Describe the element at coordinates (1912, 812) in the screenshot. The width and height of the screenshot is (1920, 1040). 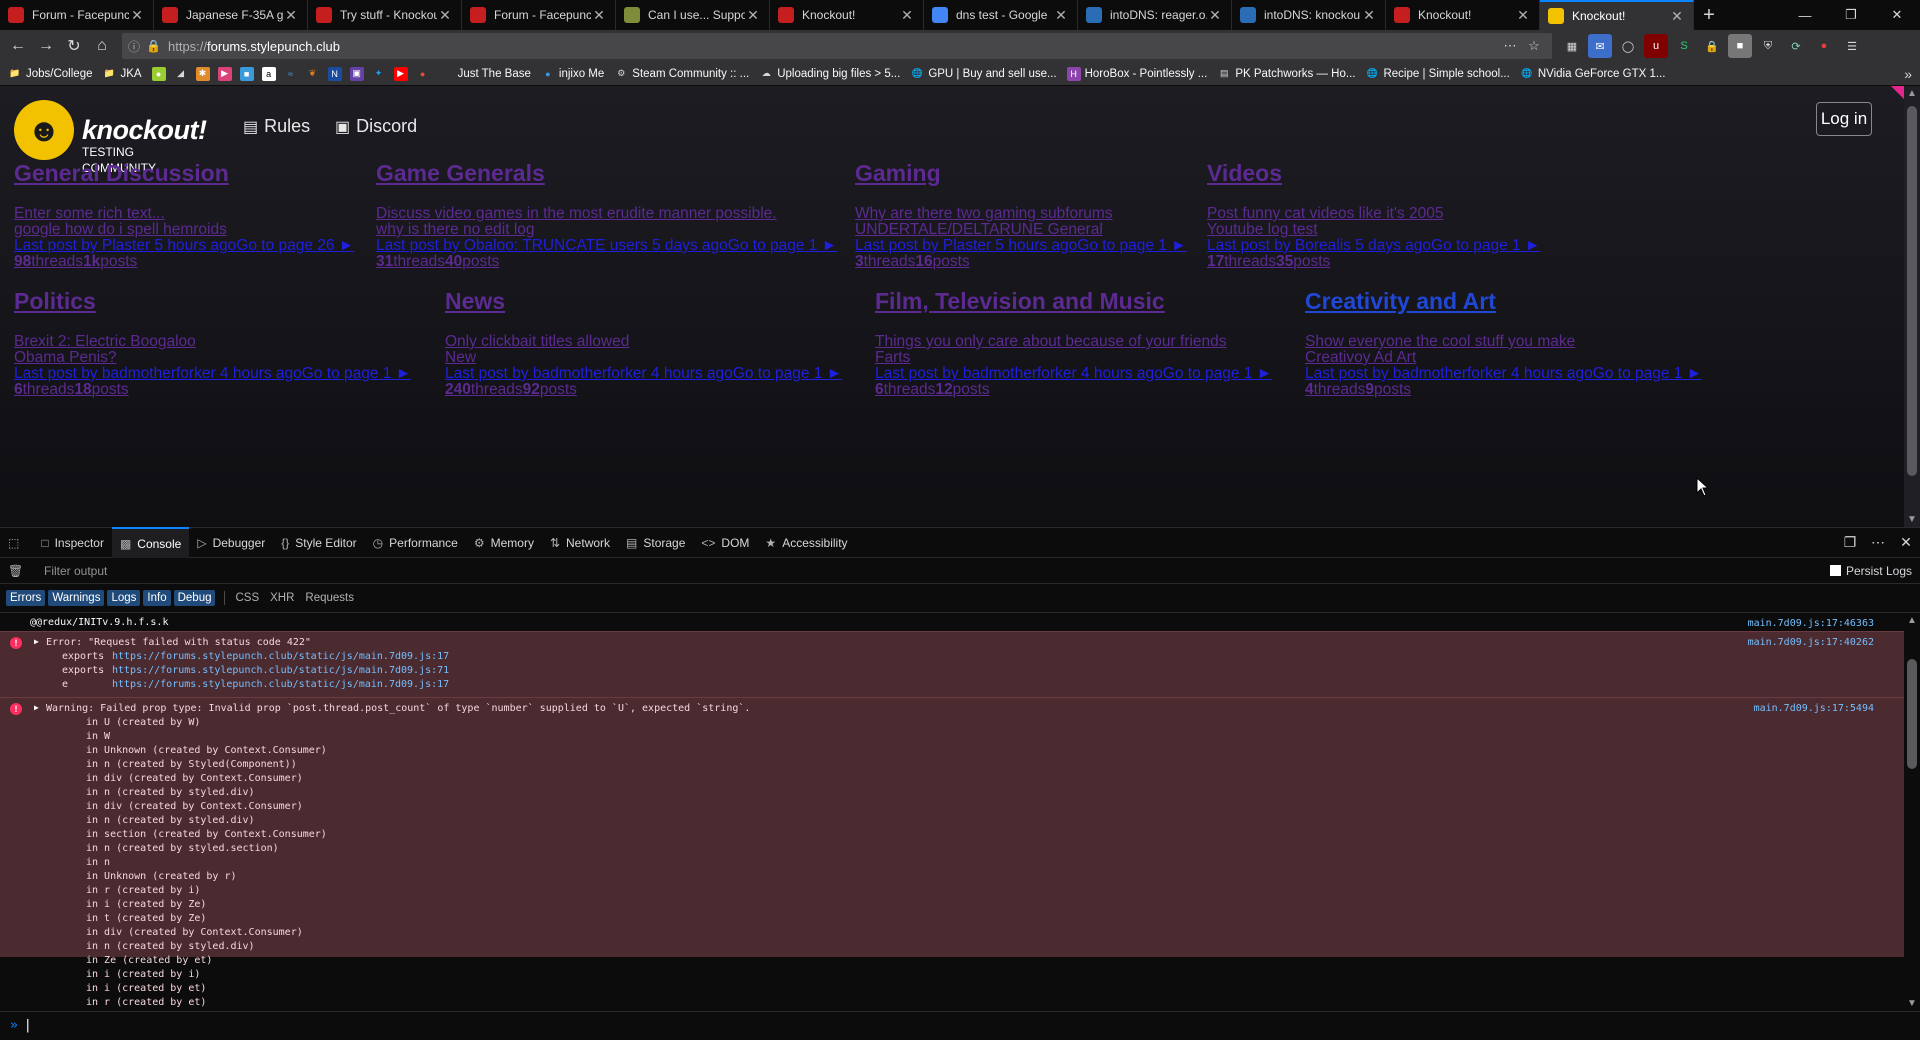
I see `console-scrollbar: ▲ ▼` at that location.